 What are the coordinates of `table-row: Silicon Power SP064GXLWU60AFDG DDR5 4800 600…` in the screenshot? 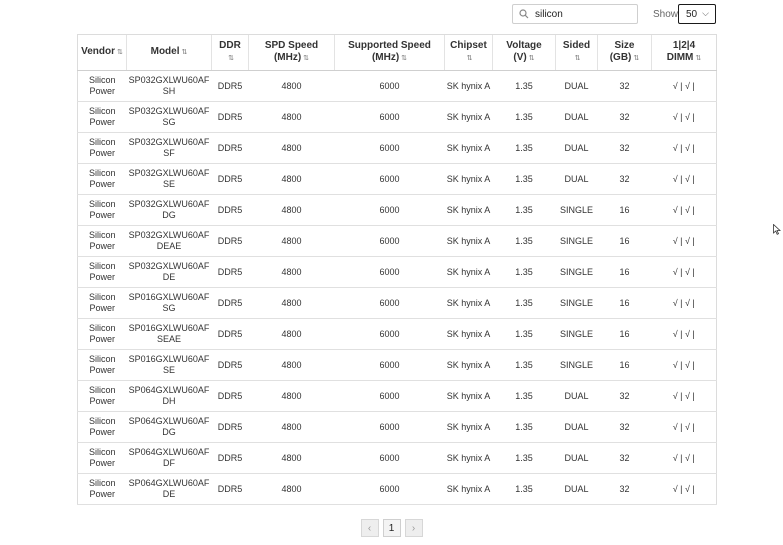 It's located at (397, 427).